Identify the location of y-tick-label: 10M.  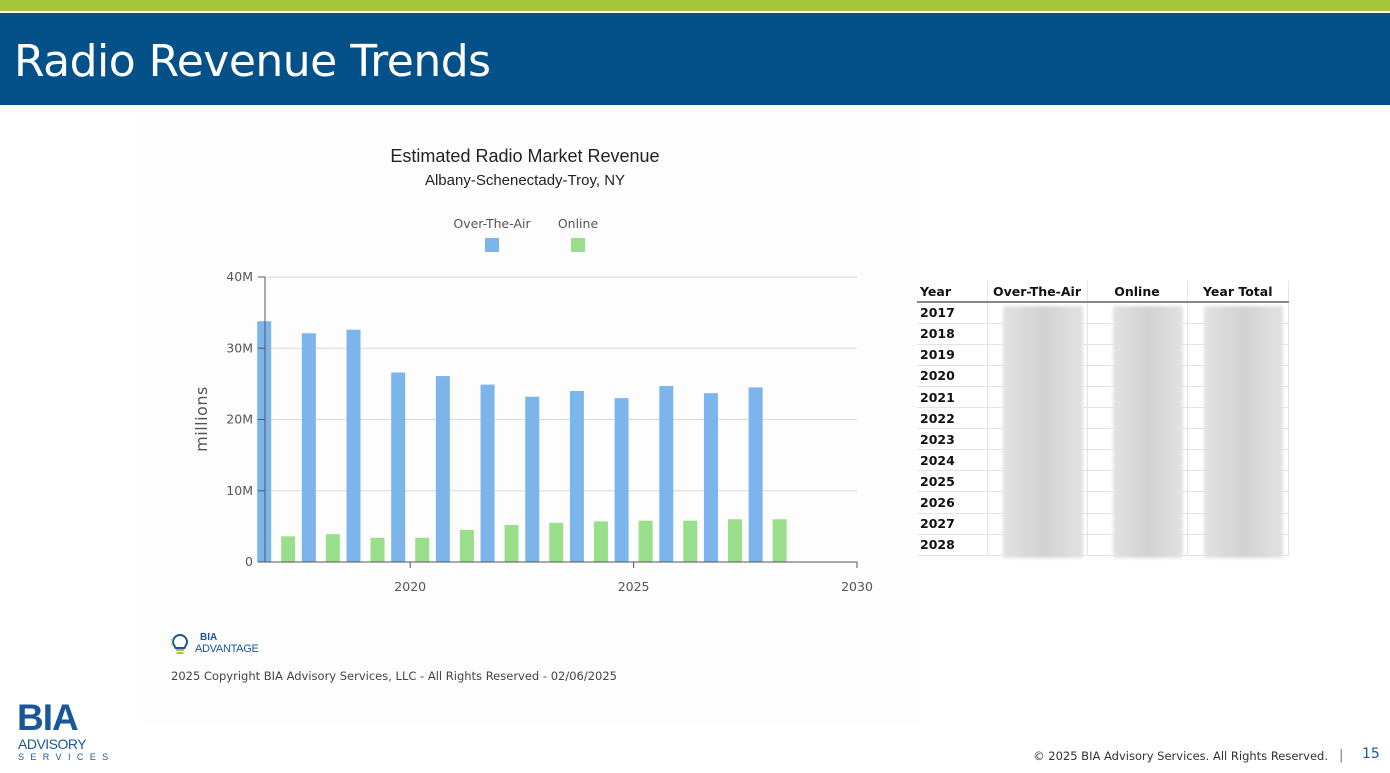
(239, 490).